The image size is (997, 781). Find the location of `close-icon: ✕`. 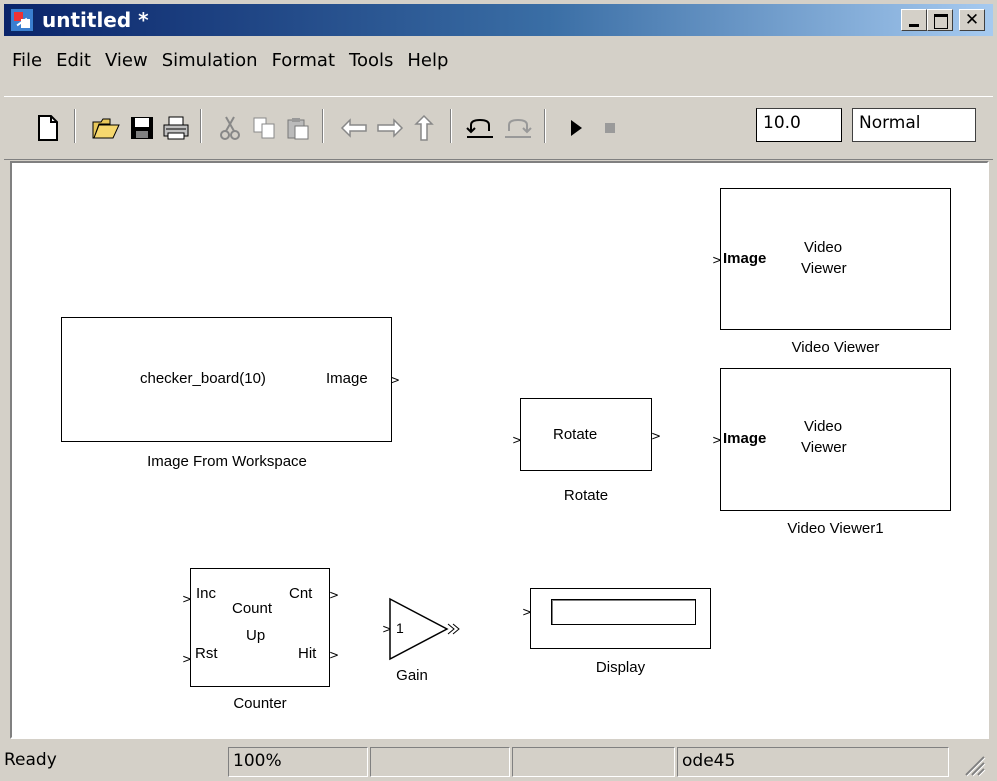

close-icon: ✕ is located at coordinates (972, 20).